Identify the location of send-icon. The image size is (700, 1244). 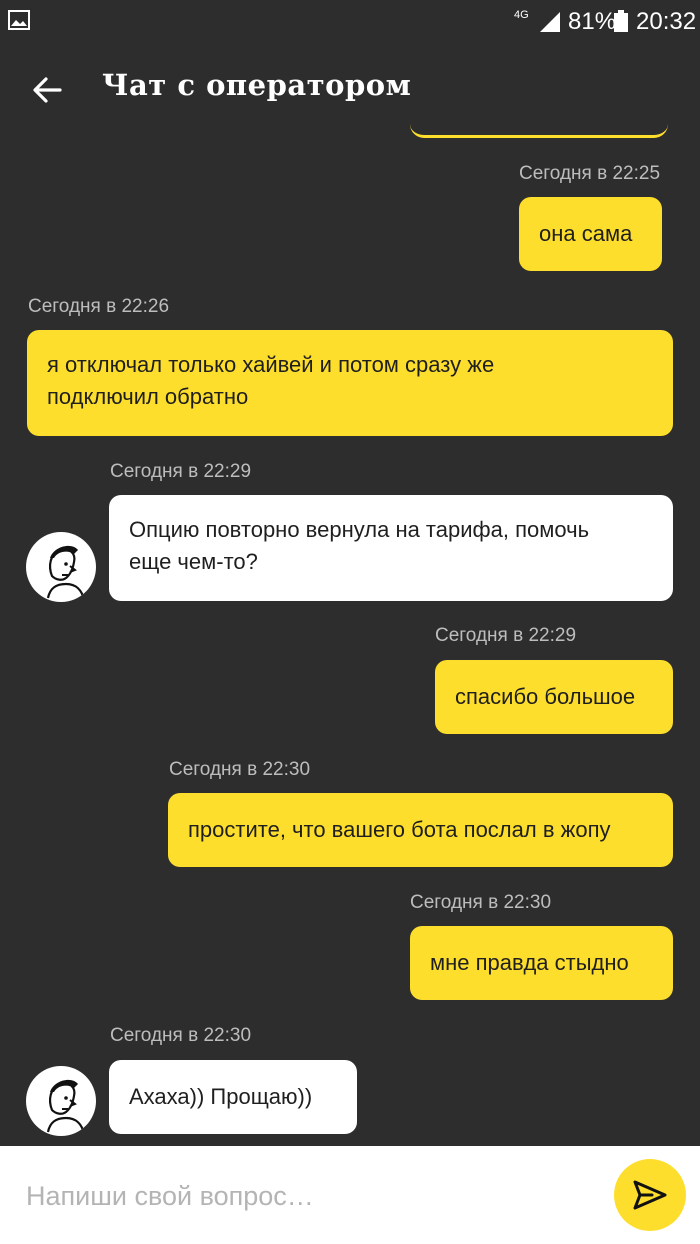
(650, 1195).